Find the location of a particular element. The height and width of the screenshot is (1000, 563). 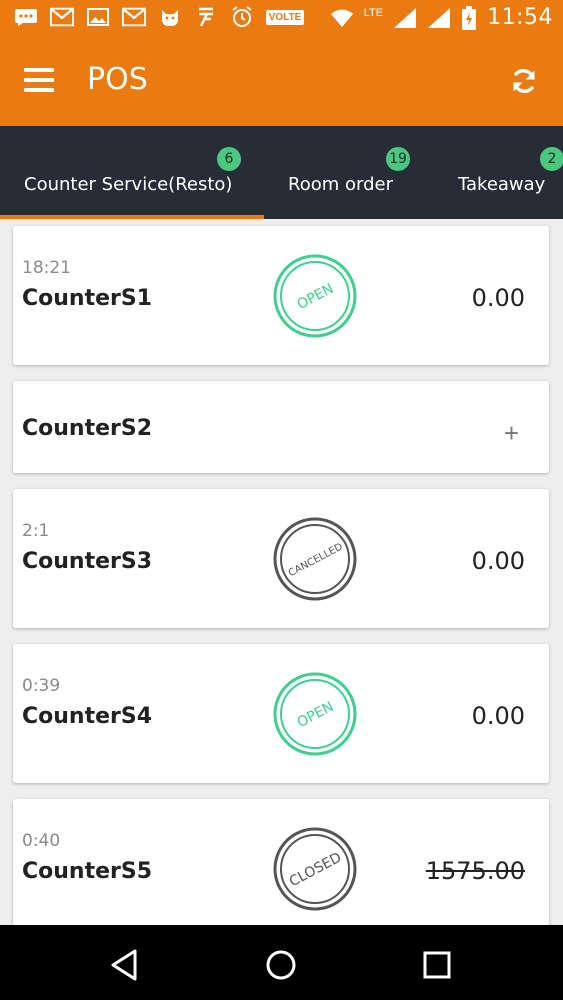

counter-amount: 1575.00 is located at coordinates (475, 871).